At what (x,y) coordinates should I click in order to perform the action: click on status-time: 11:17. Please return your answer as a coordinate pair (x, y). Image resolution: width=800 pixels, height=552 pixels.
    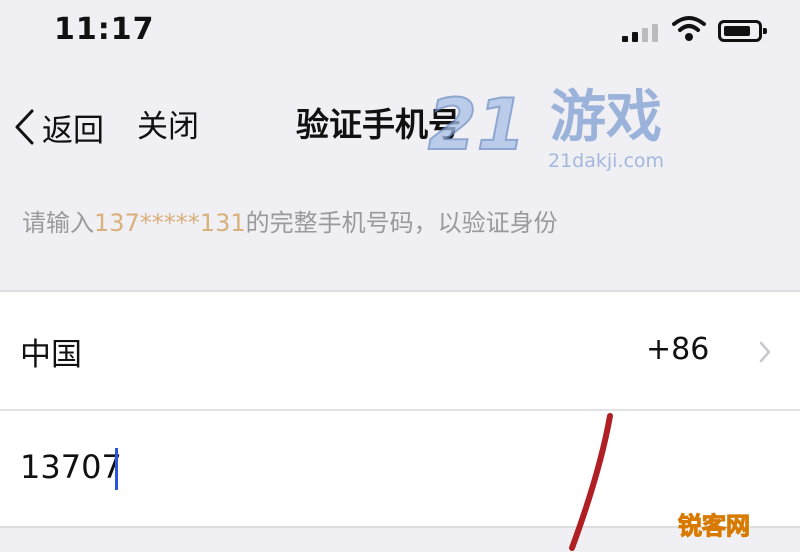
    Looking at the image, I should click on (104, 29).